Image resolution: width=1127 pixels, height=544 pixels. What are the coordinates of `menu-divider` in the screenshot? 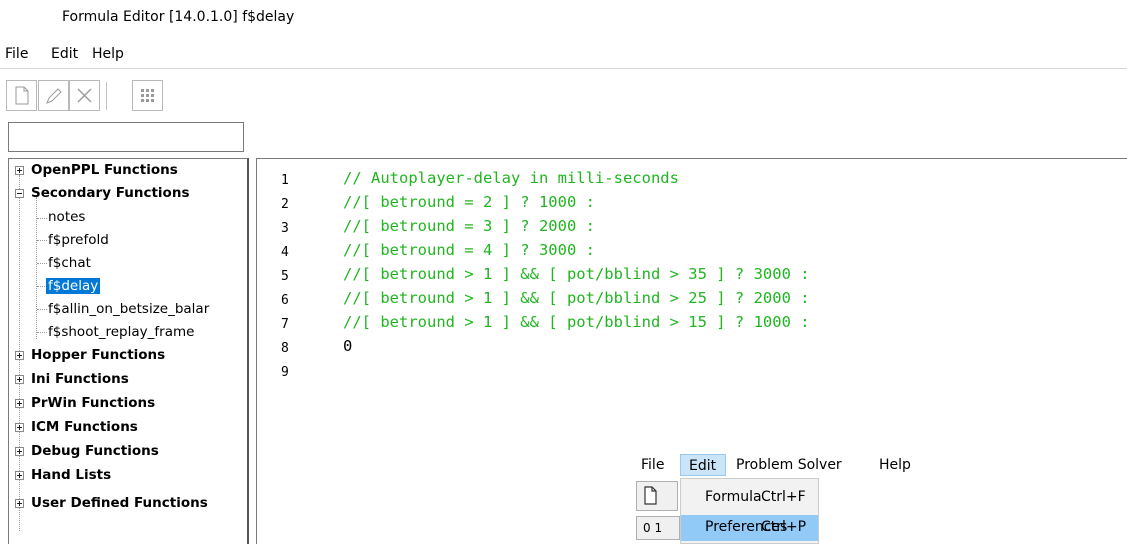 It's located at (563, 68).